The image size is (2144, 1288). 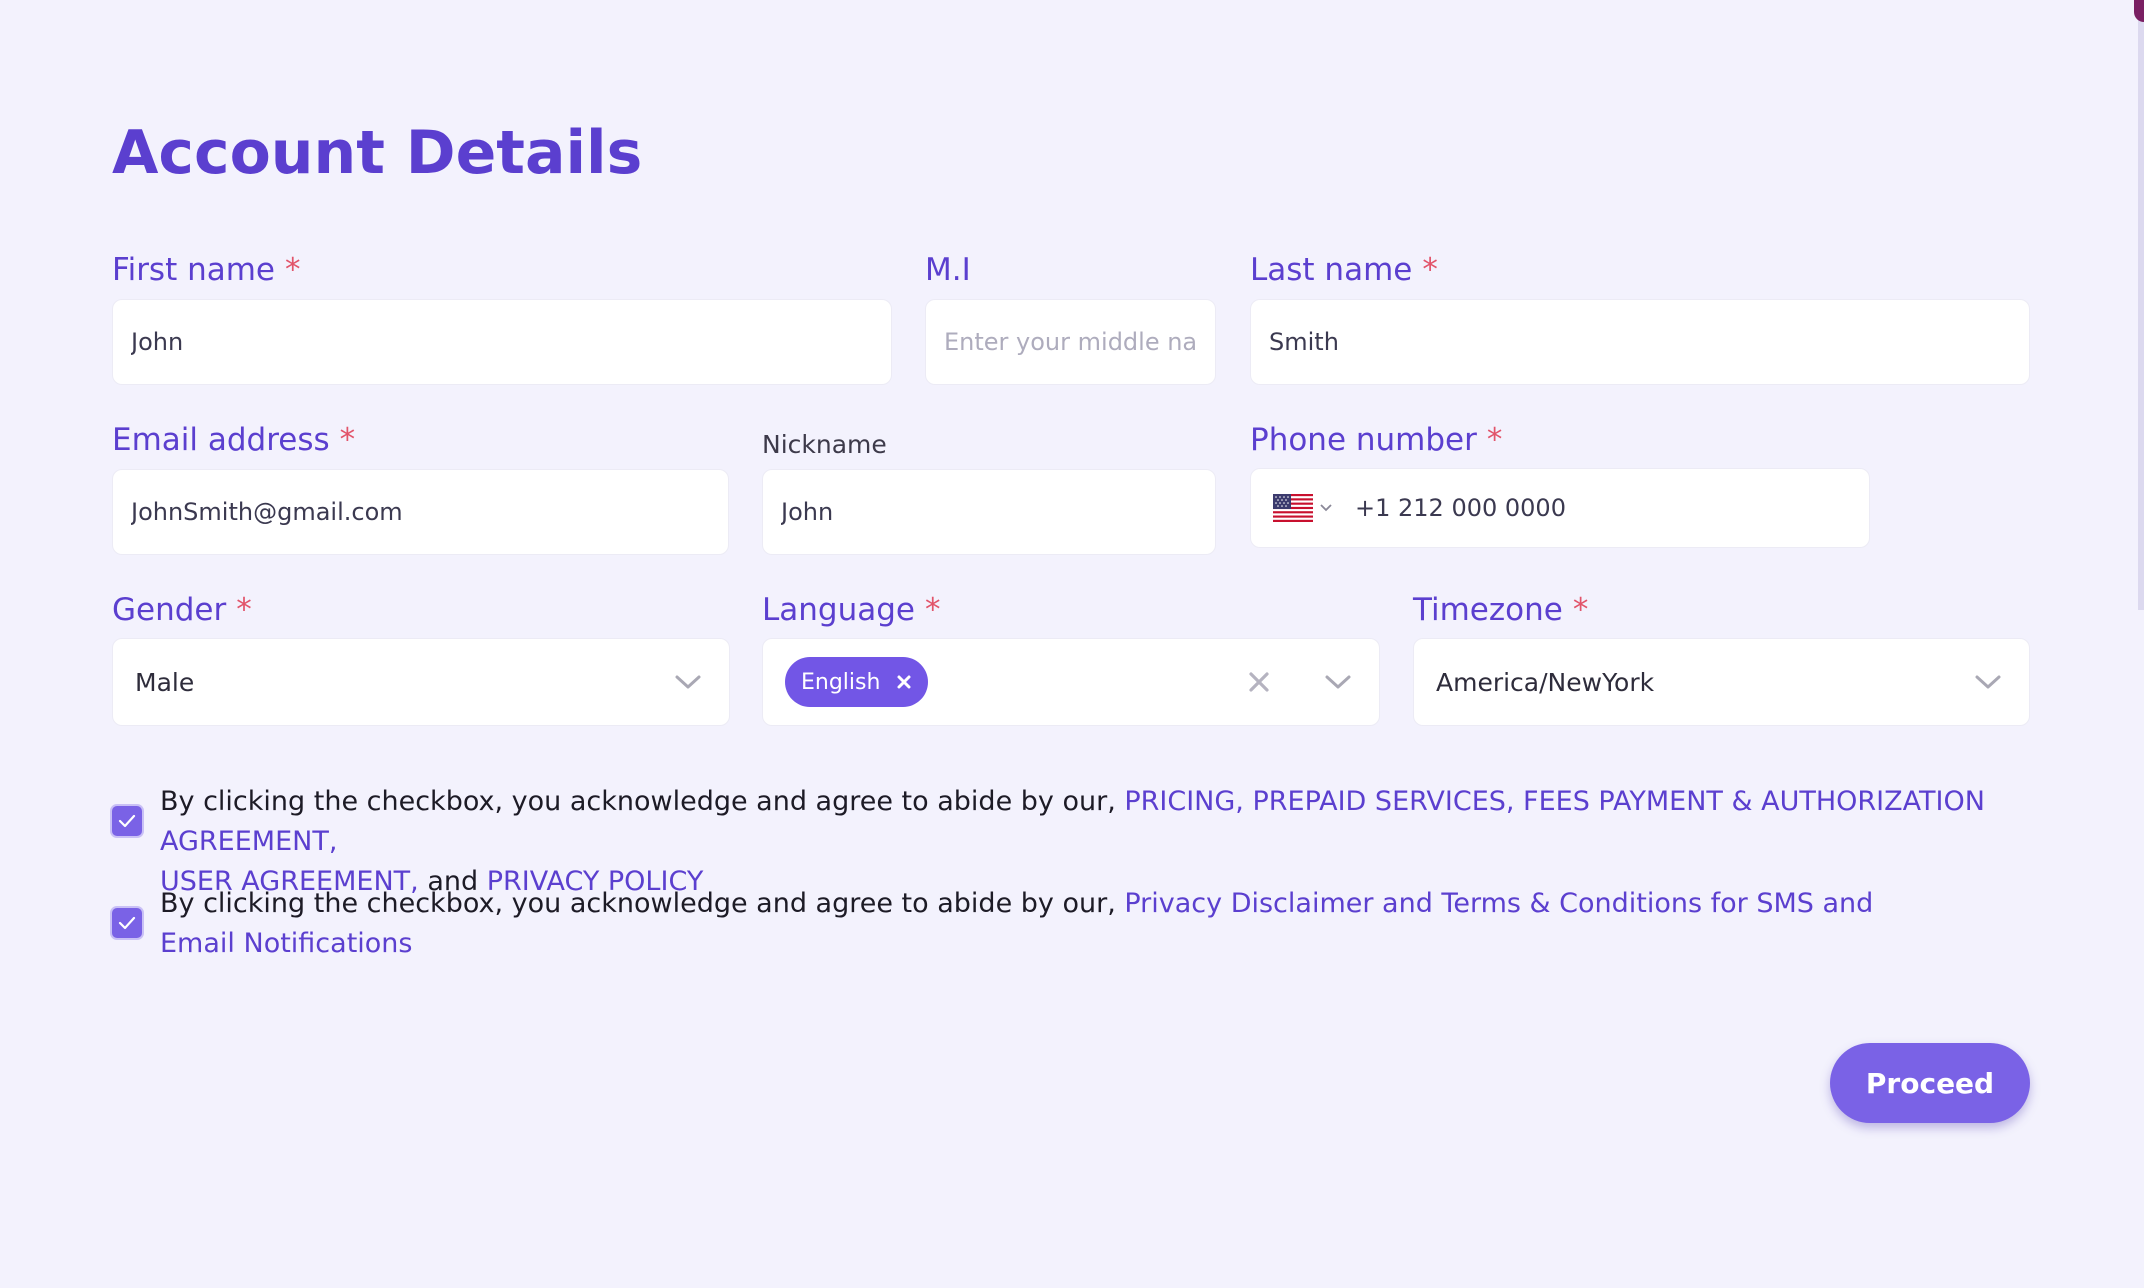 What do you see at coordinates (1293, 508) in the screenshot?
I see `us-flag-icon` at bounding box center [1293, 508].